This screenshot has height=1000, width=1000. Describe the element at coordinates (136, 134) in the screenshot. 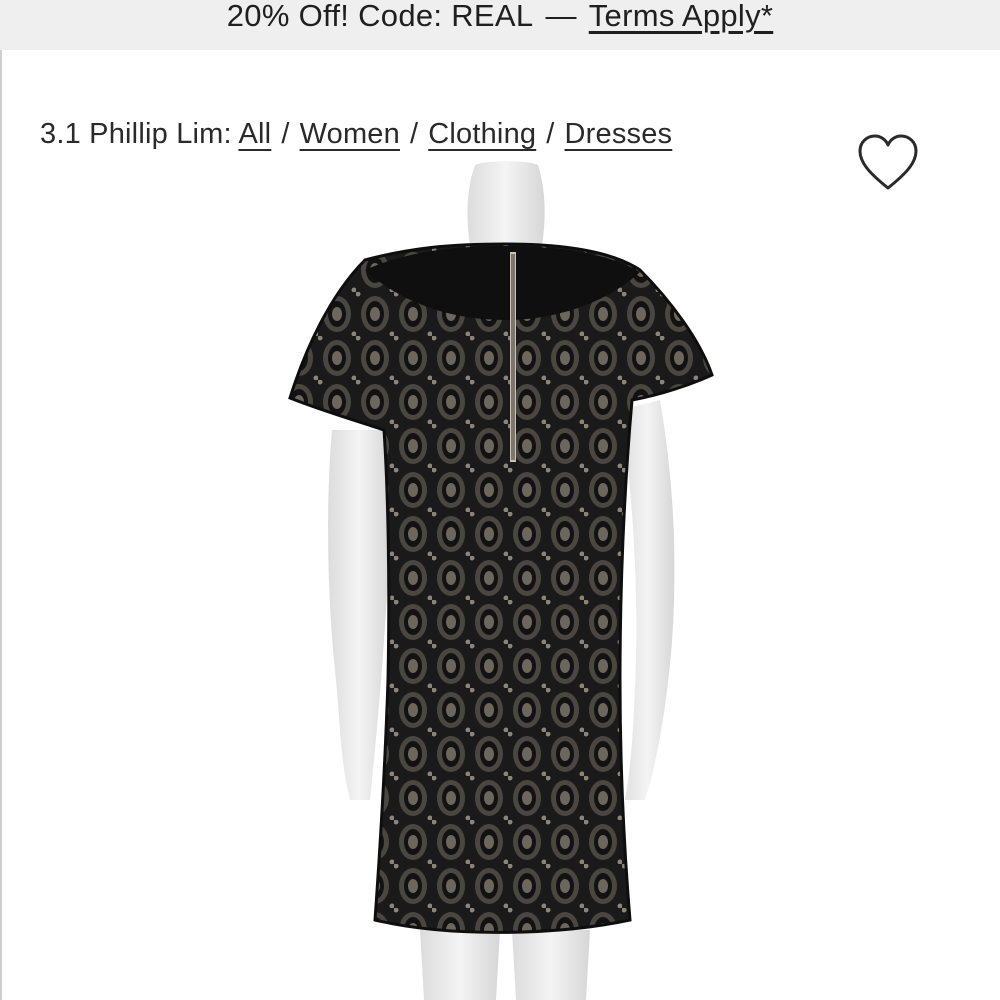

I see `breadcrumb-brand: 3.1 Phillip Lim:` at that location.